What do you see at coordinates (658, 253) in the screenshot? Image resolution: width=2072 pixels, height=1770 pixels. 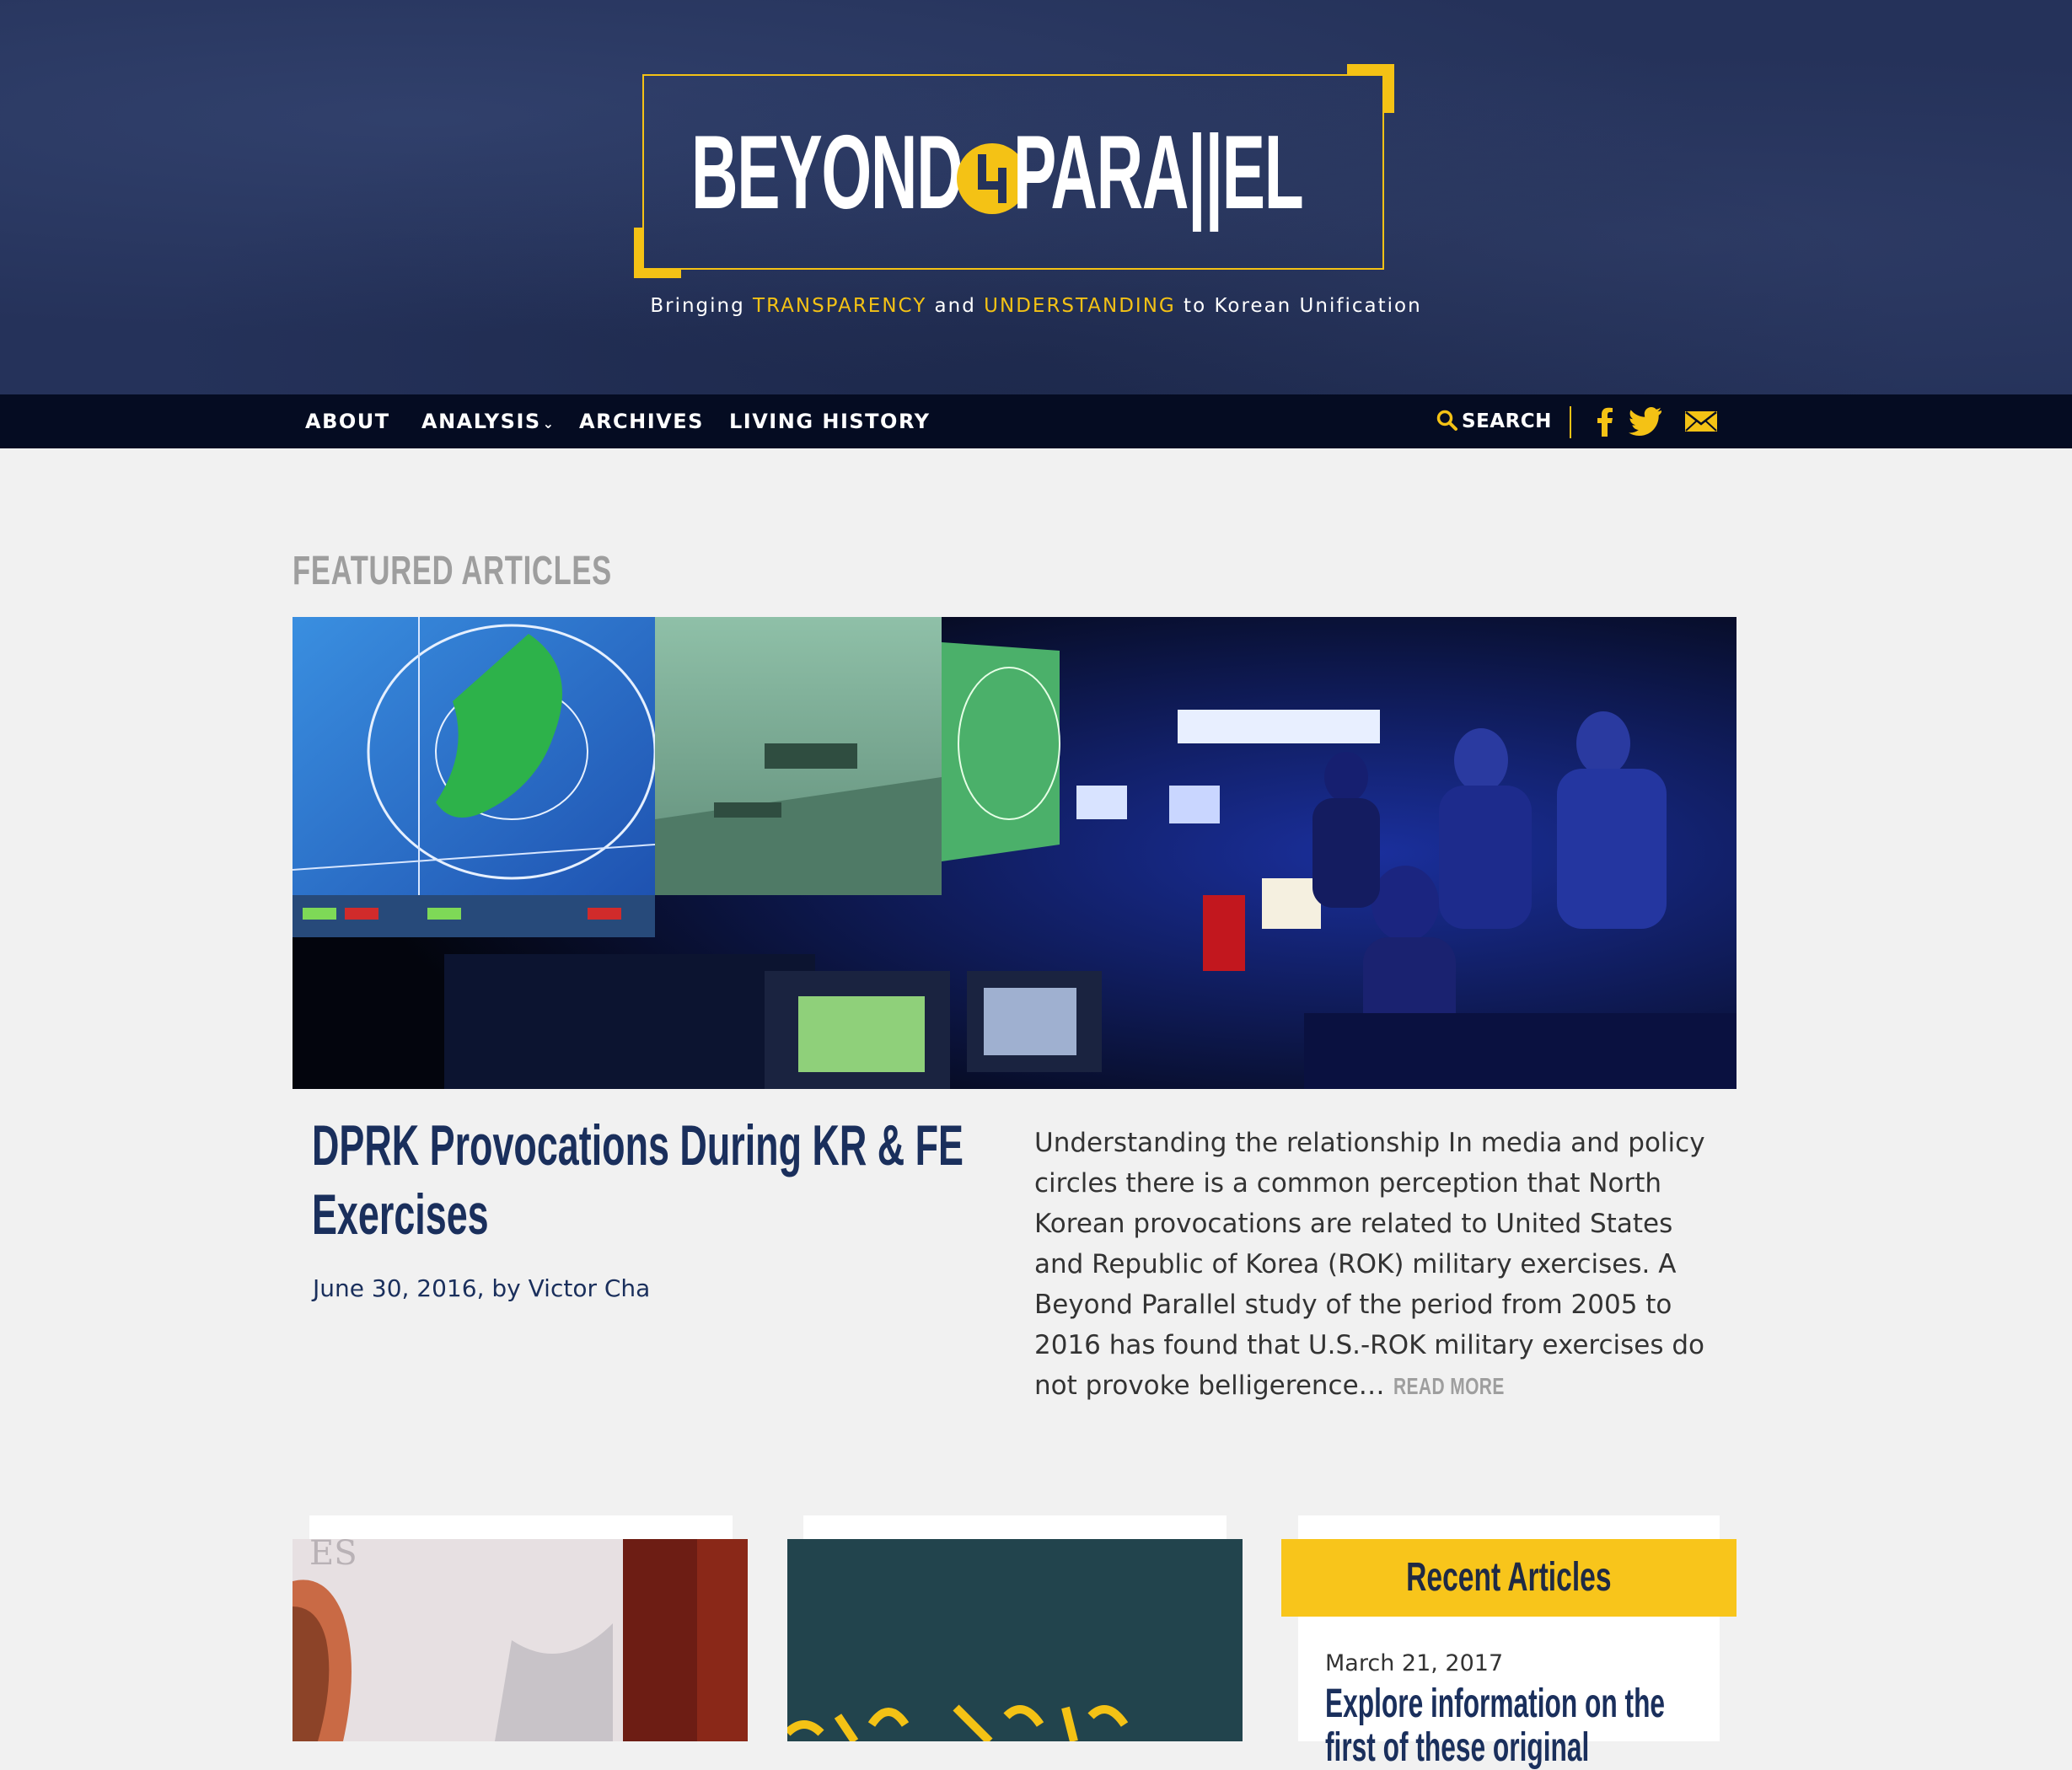 I see `logo-corner-bottom-left` at bounding box center [658, 253].